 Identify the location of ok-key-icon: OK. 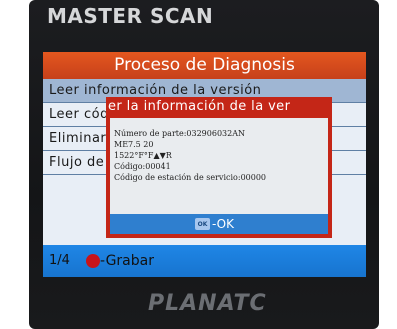
(202, 224).